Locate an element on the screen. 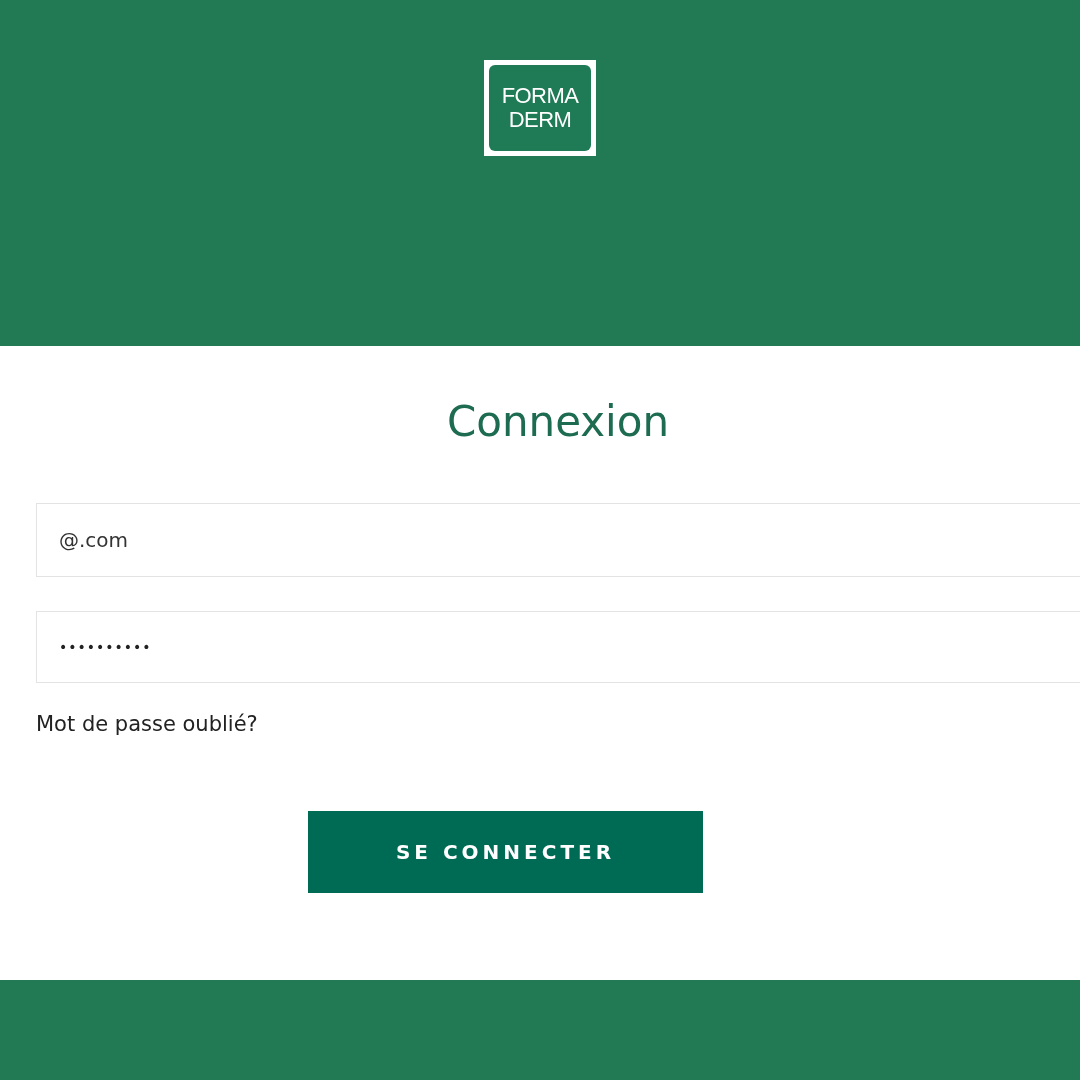 This screenshot has width=1080, height=1080. email-field: @.com is located at coordinates (558, 540).